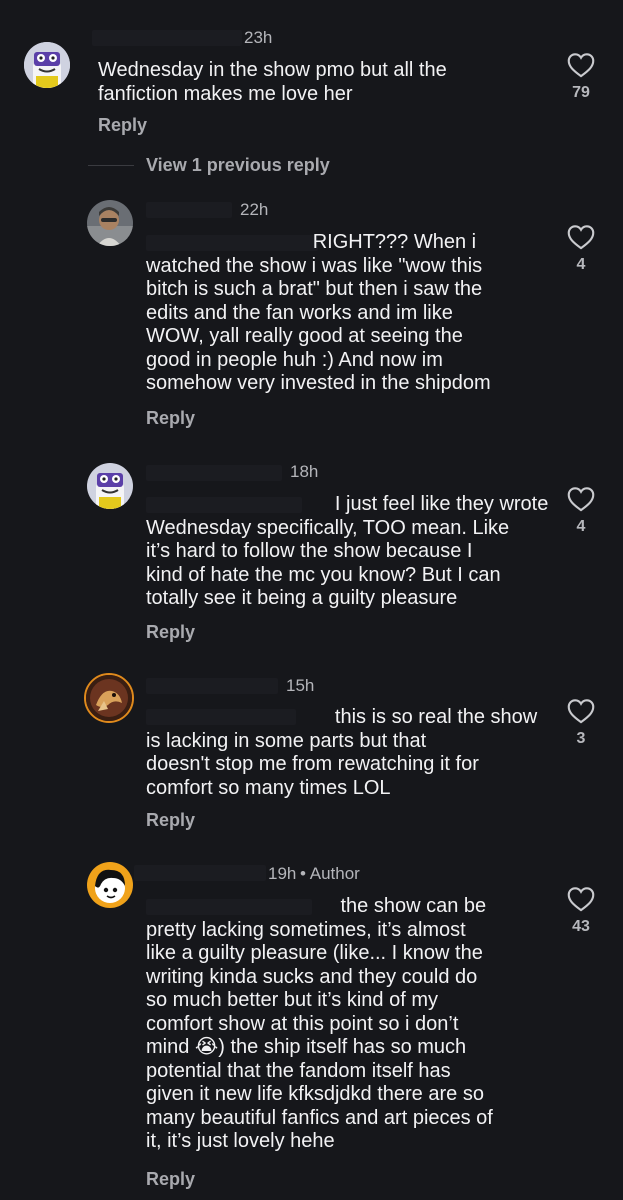 Image resolution: width=623 pixels, height=1200 pixels. What do you see at coordinates (258, 37) in the screenshot?
I see `comment-time: 23h` at bounding box center [258, 37].